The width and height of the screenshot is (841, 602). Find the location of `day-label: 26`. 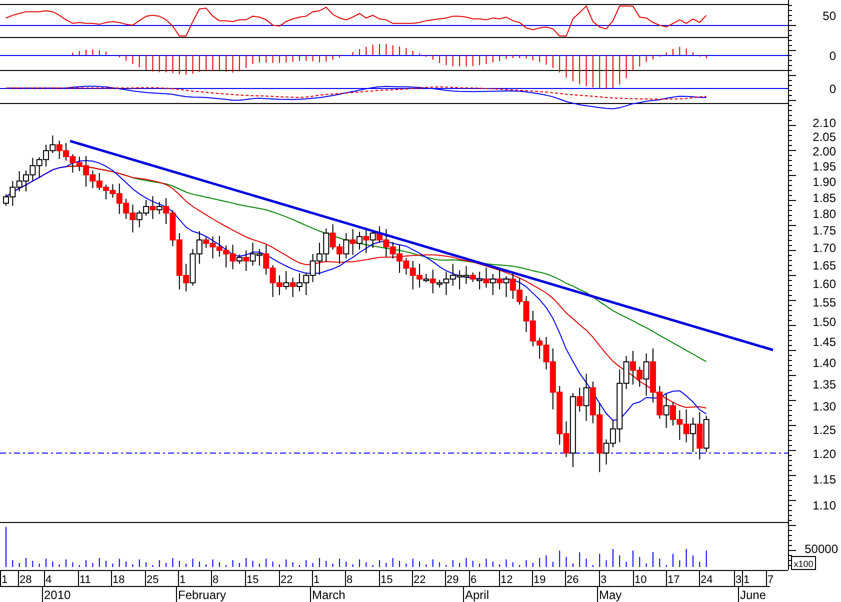

day-label: 26 is located at coordinates (572, 580).